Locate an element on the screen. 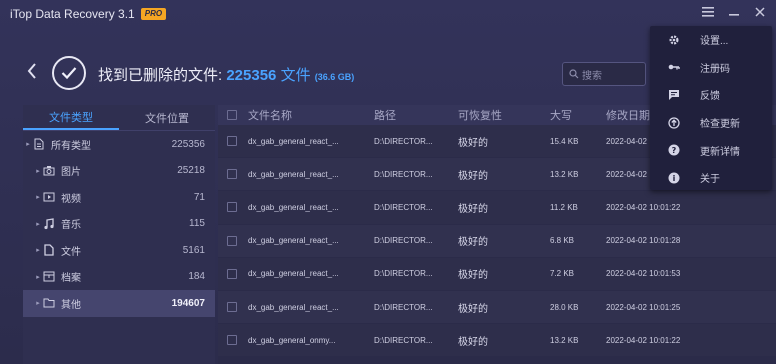 This screenshot has width=776, height=364. sidebar-item-videos: ▸ 视频 71 is located at coordinates (119, 197).